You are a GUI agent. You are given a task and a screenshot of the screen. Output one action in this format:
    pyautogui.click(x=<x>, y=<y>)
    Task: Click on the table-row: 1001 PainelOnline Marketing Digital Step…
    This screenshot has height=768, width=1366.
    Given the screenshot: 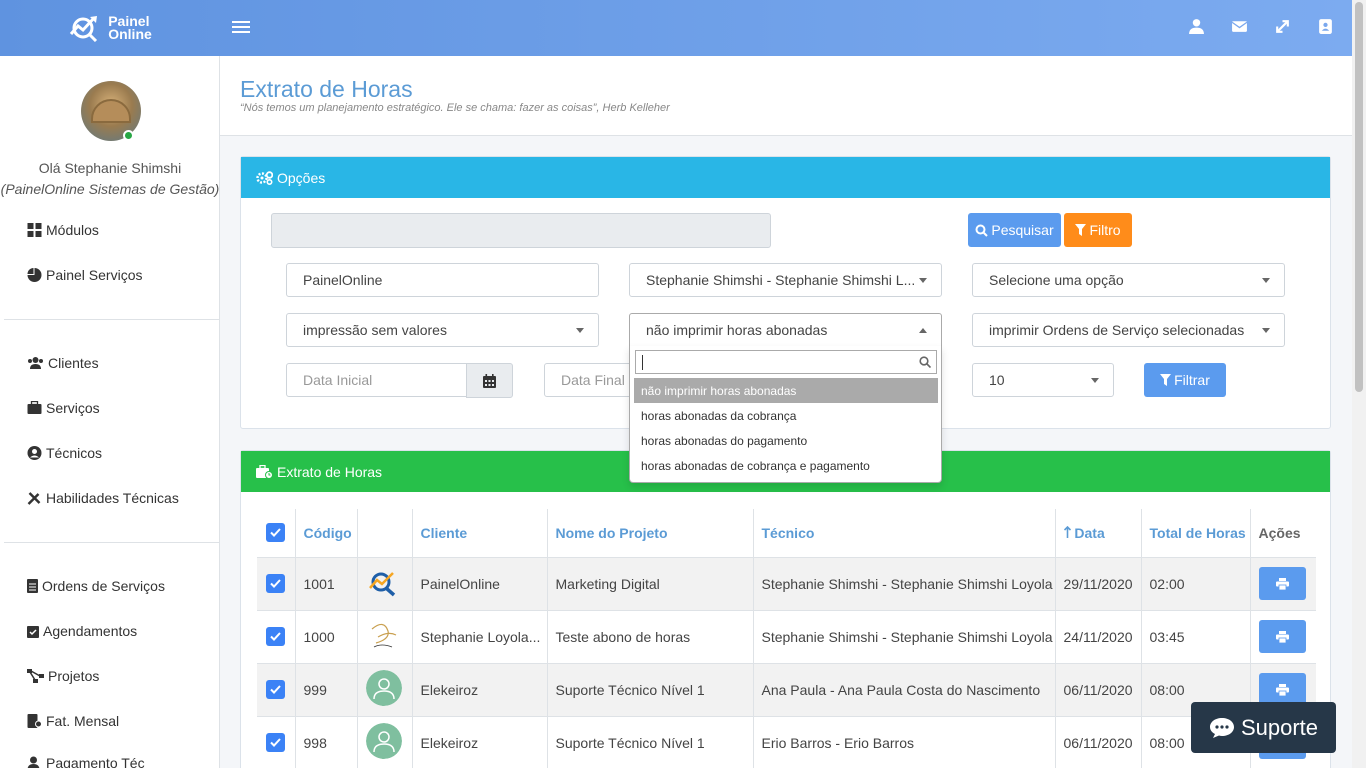 What is the action you would take?
    pyautogui.click(x=786, y=584)
    